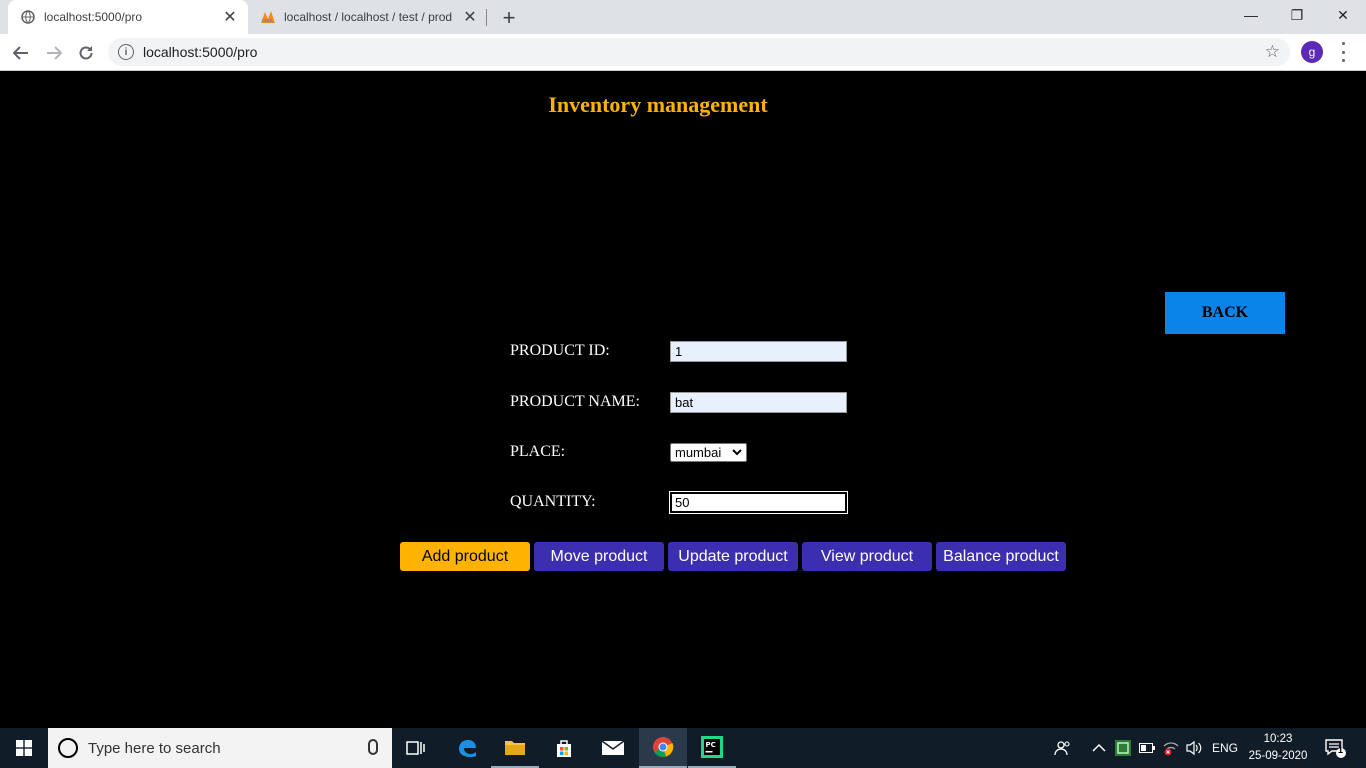 The height and width of the screenshot is (768, 1366). Describe the element at coordinates (575, 401) in the screenshot. I see `product-name-label: PRODUCT NAME:` at that location.